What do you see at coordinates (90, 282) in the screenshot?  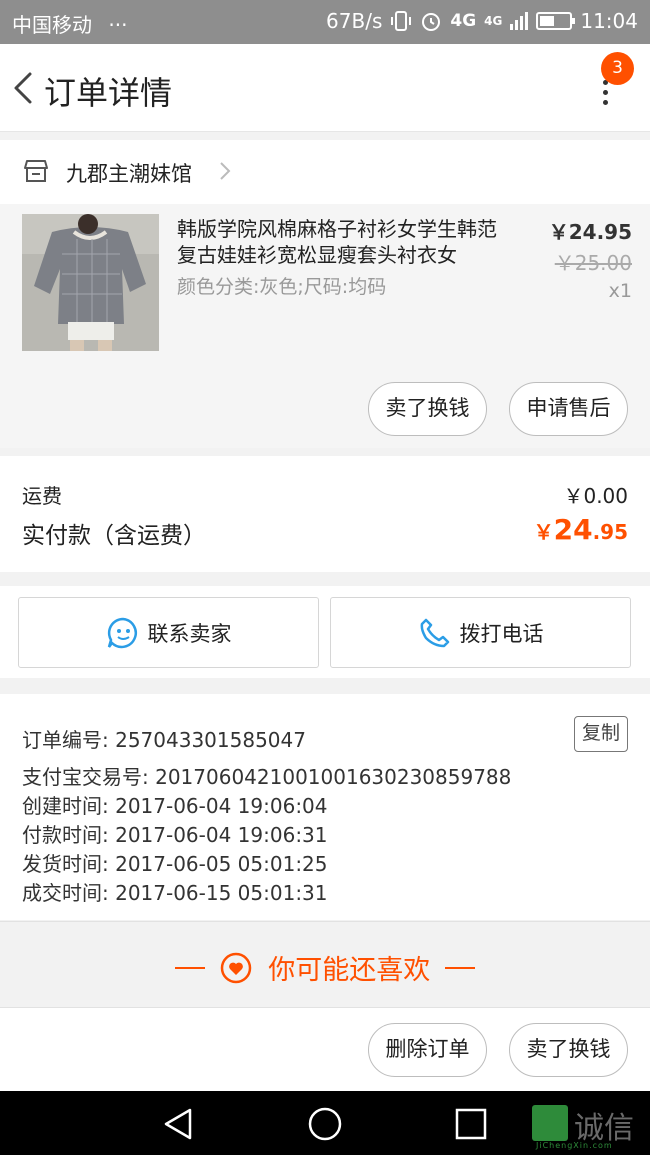 I see `product-thumbnail` at bounding box center [90, 282].